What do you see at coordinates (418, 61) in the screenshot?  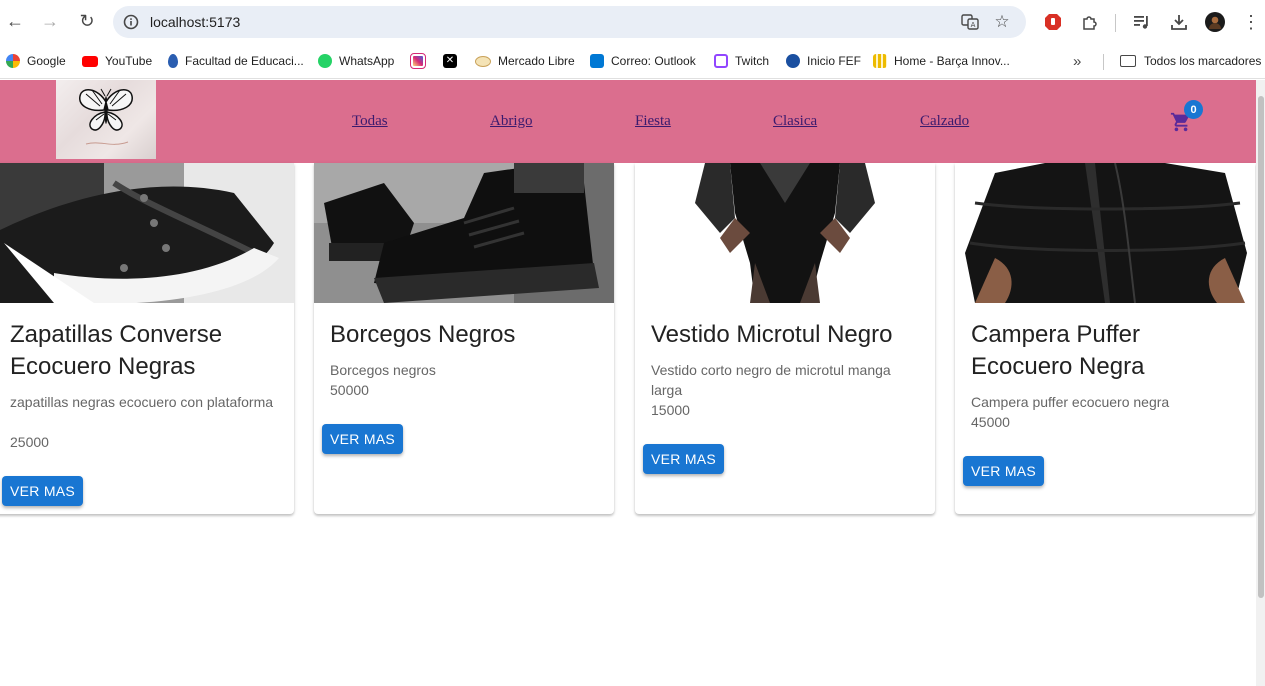 I see `instagram-icon` at bounding box center [418, 61].